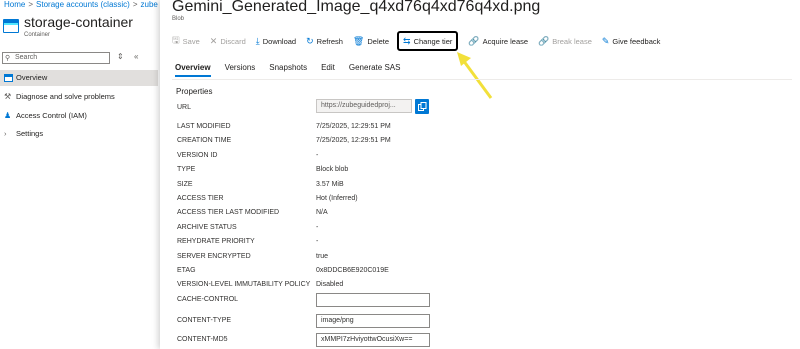 The height and width of the screenshot is (349, 800). Describe the element at coordinates (30, 133) in the screenshot. I see `sidebar-item-label: Settings` at that location.